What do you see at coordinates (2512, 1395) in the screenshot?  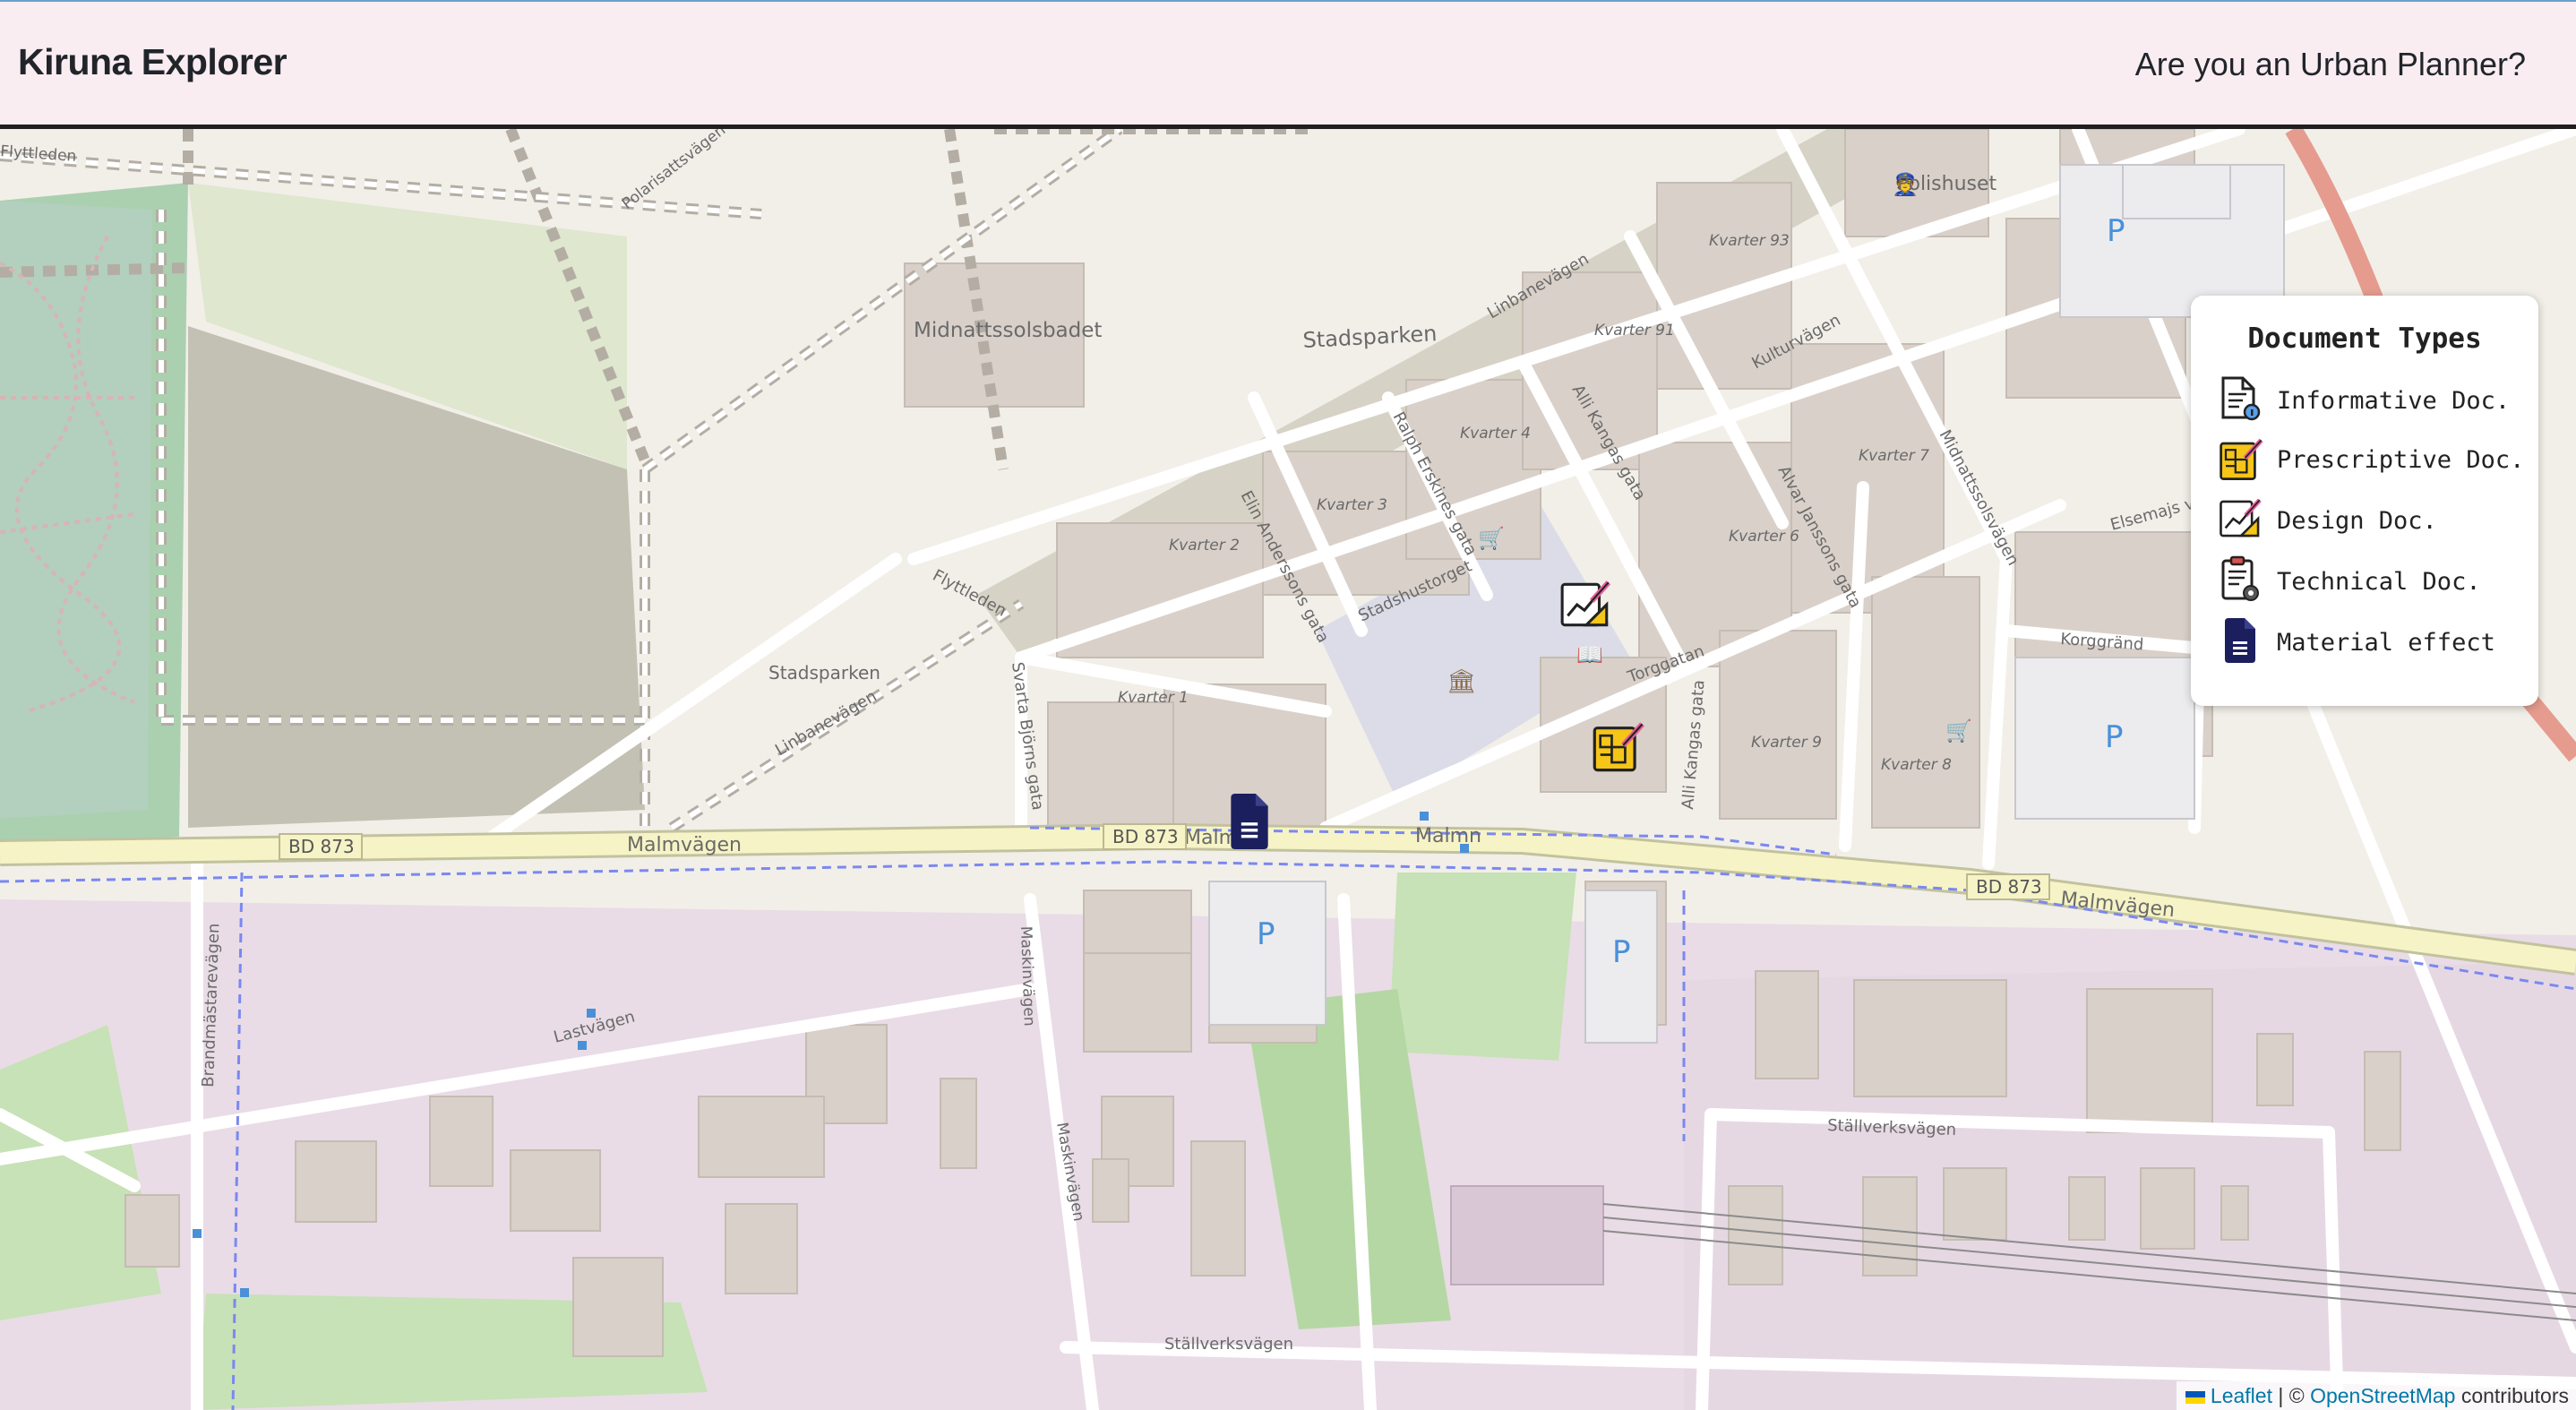 I see `attribution-suffix: contributors` at bounding box center [2512, 1395].